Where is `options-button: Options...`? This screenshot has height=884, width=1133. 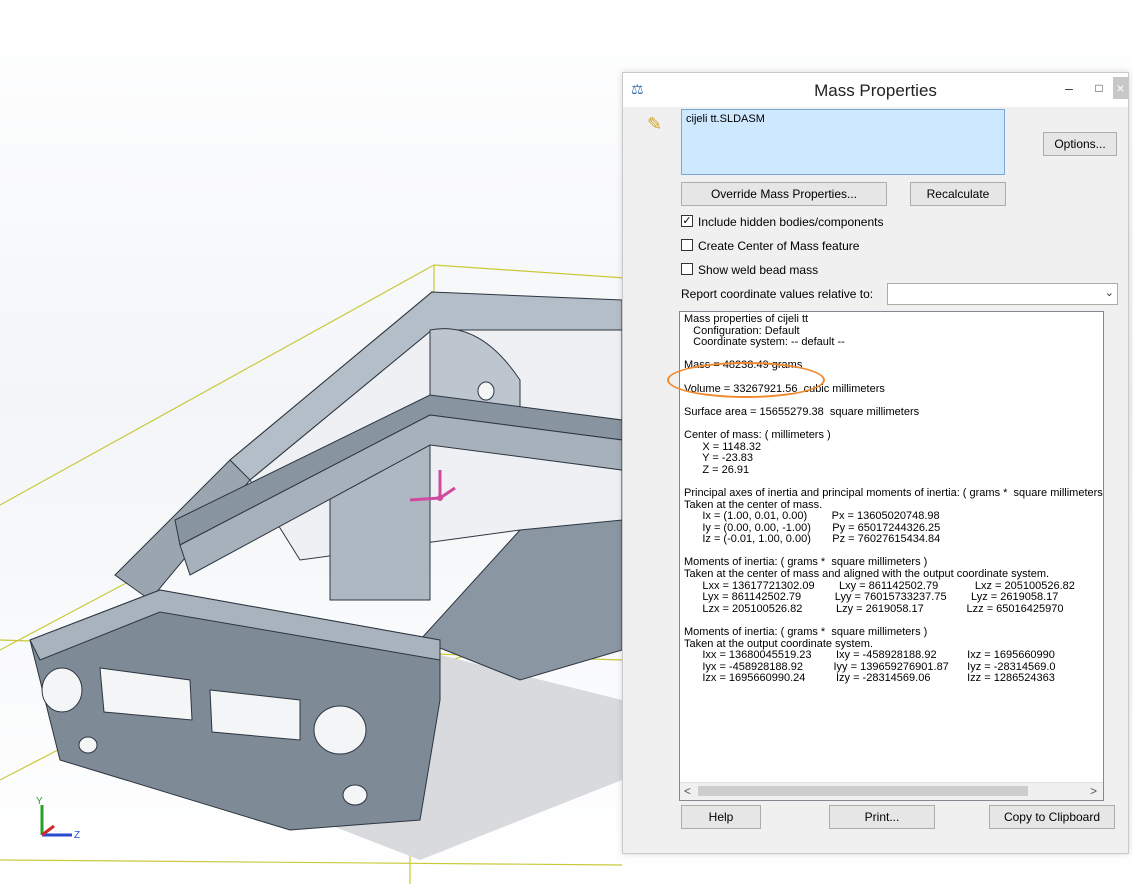
options-button: Options... is located at coordinates (1080, 144).